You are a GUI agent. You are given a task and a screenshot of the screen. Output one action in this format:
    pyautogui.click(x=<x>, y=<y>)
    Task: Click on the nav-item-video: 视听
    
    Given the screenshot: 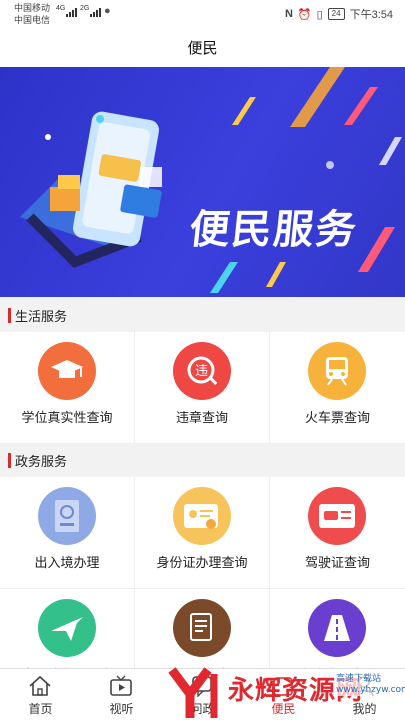 What is the action you would take?
    pyautogui.click(x=121, y=694)
    